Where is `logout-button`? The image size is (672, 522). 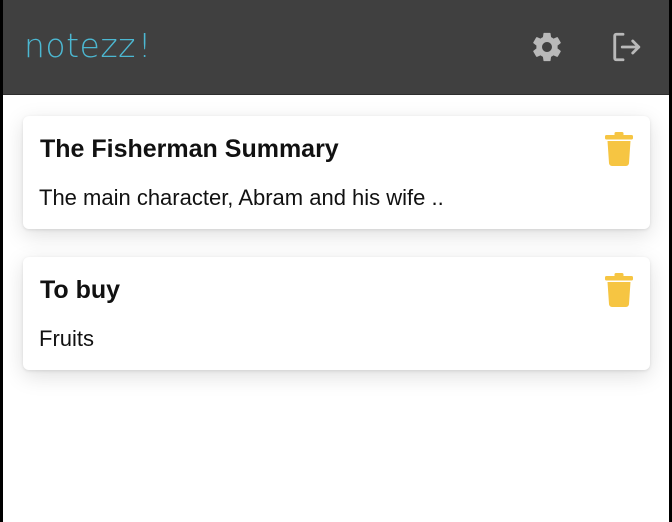
logout-button is located at coordinates (626, 47).